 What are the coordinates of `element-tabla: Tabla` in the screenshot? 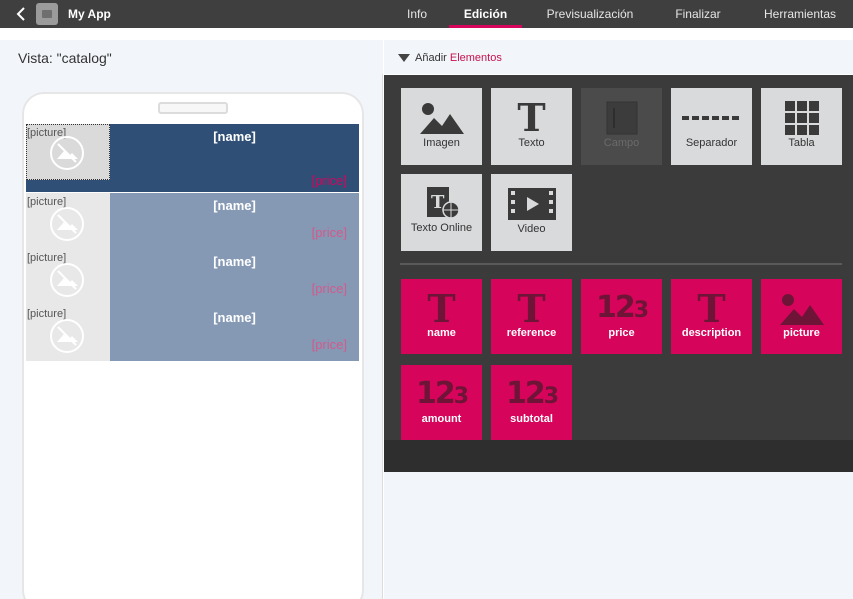 It's located at (801, 126).